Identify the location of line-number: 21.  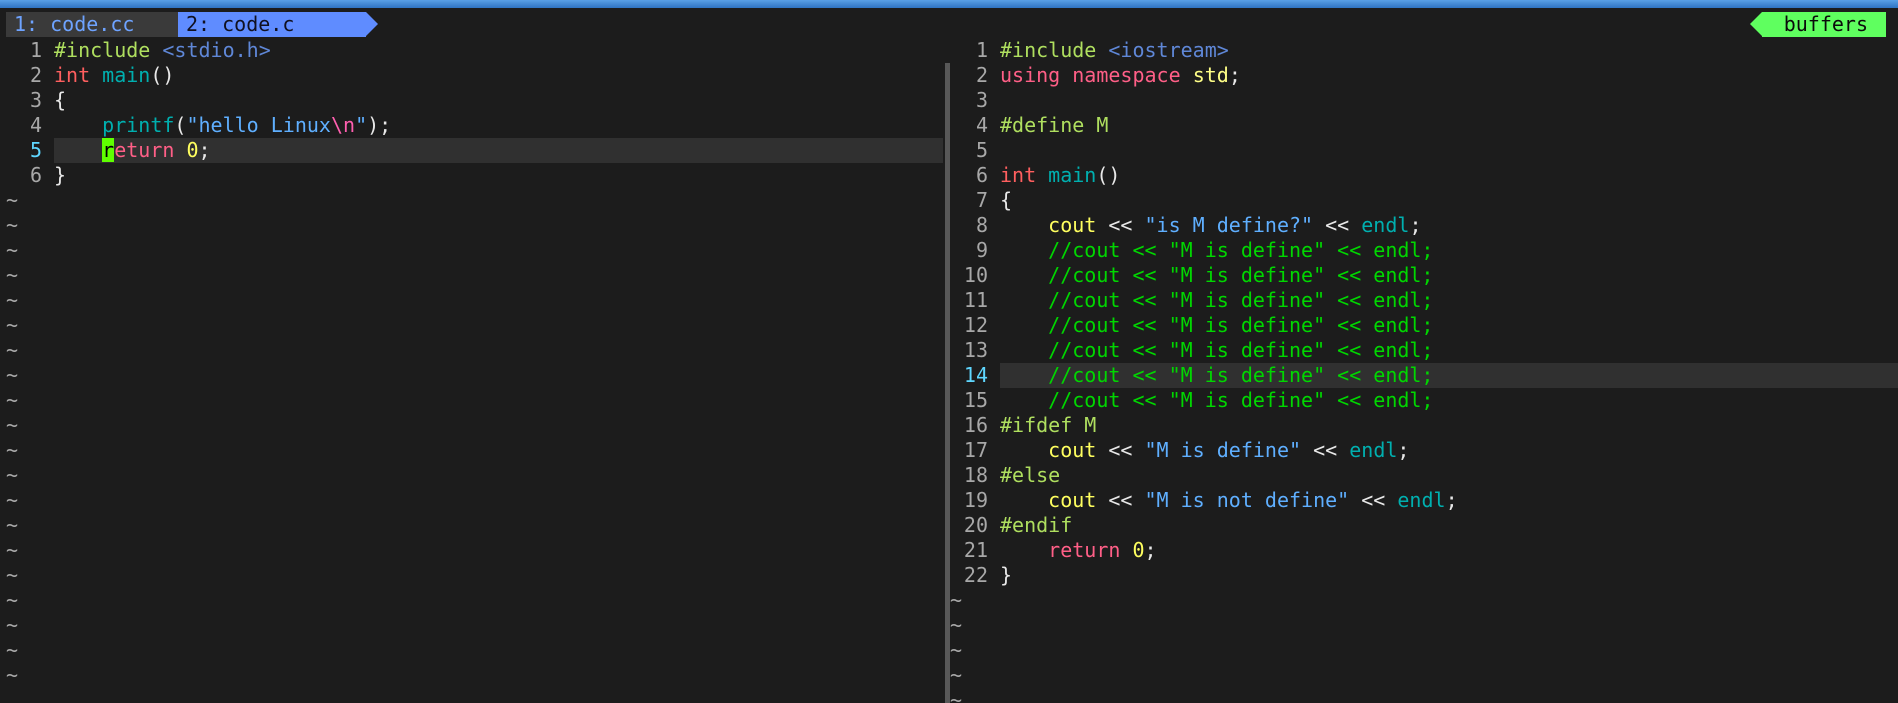
(975, 550).